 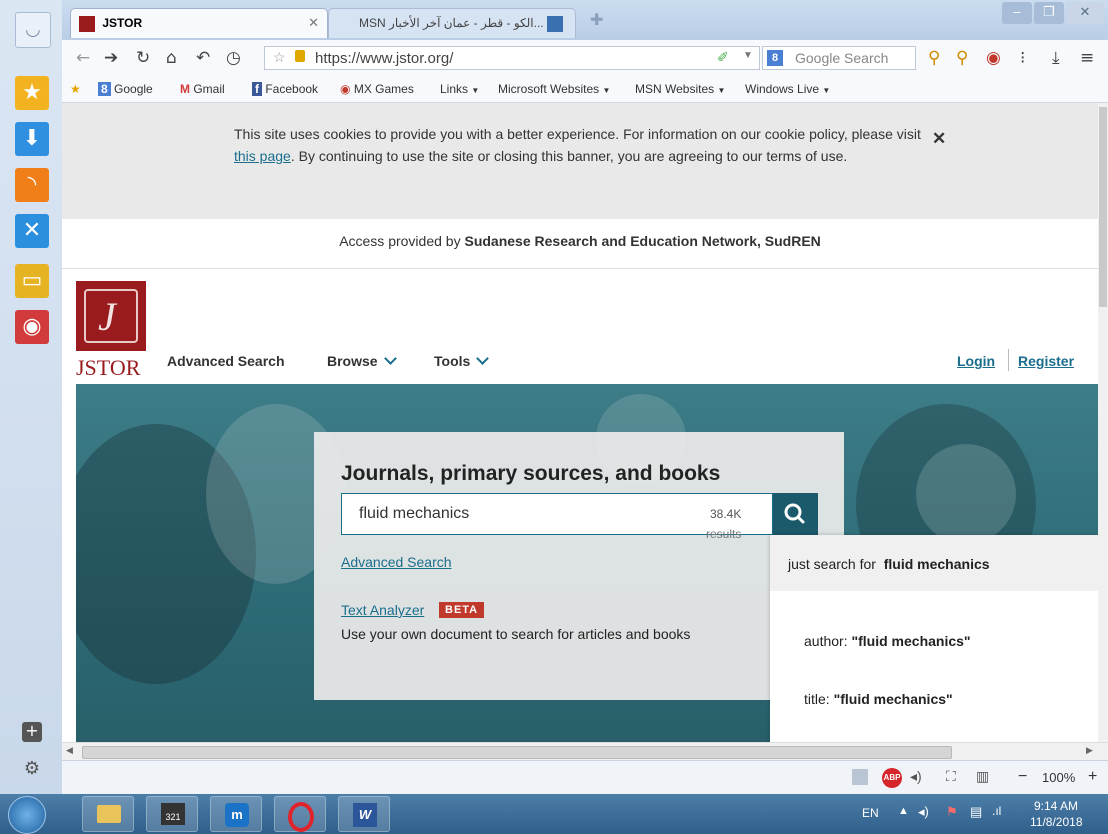 What do you see at coordinates (982, 776) in the screenshot?
I see `split-view-icon: ▥` at bounding box center [982, 776].